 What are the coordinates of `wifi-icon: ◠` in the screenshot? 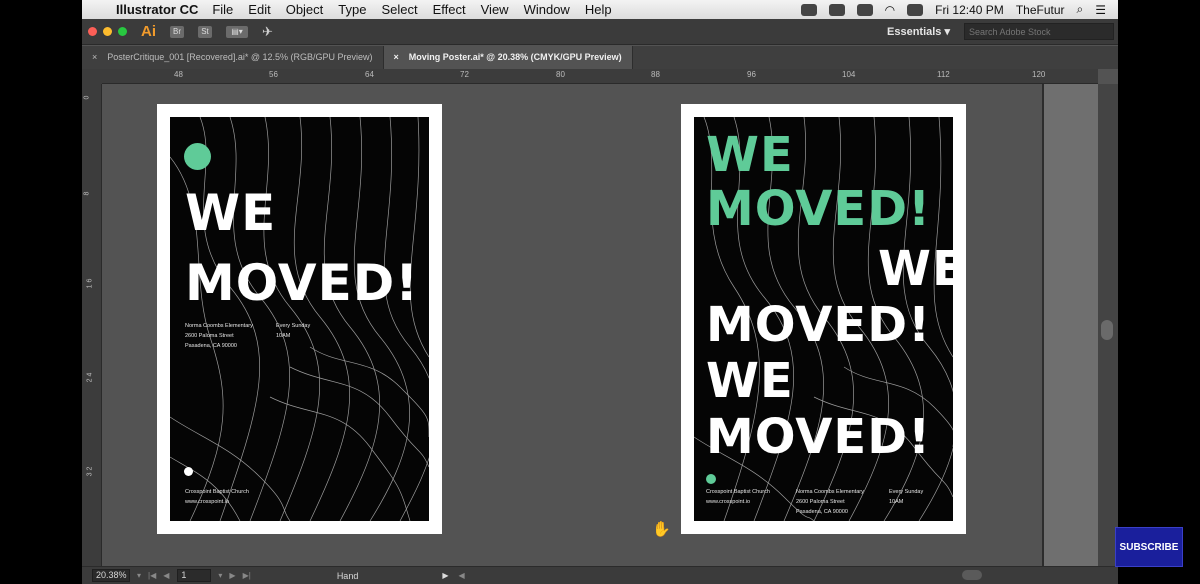 It's located at (890, 10).